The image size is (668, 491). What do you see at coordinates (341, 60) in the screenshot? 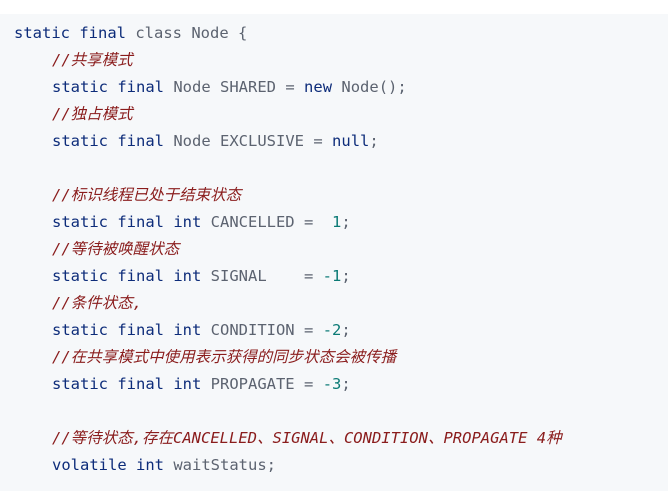
I see `comment-line: //共享模式` at bounding box center [341, 60].